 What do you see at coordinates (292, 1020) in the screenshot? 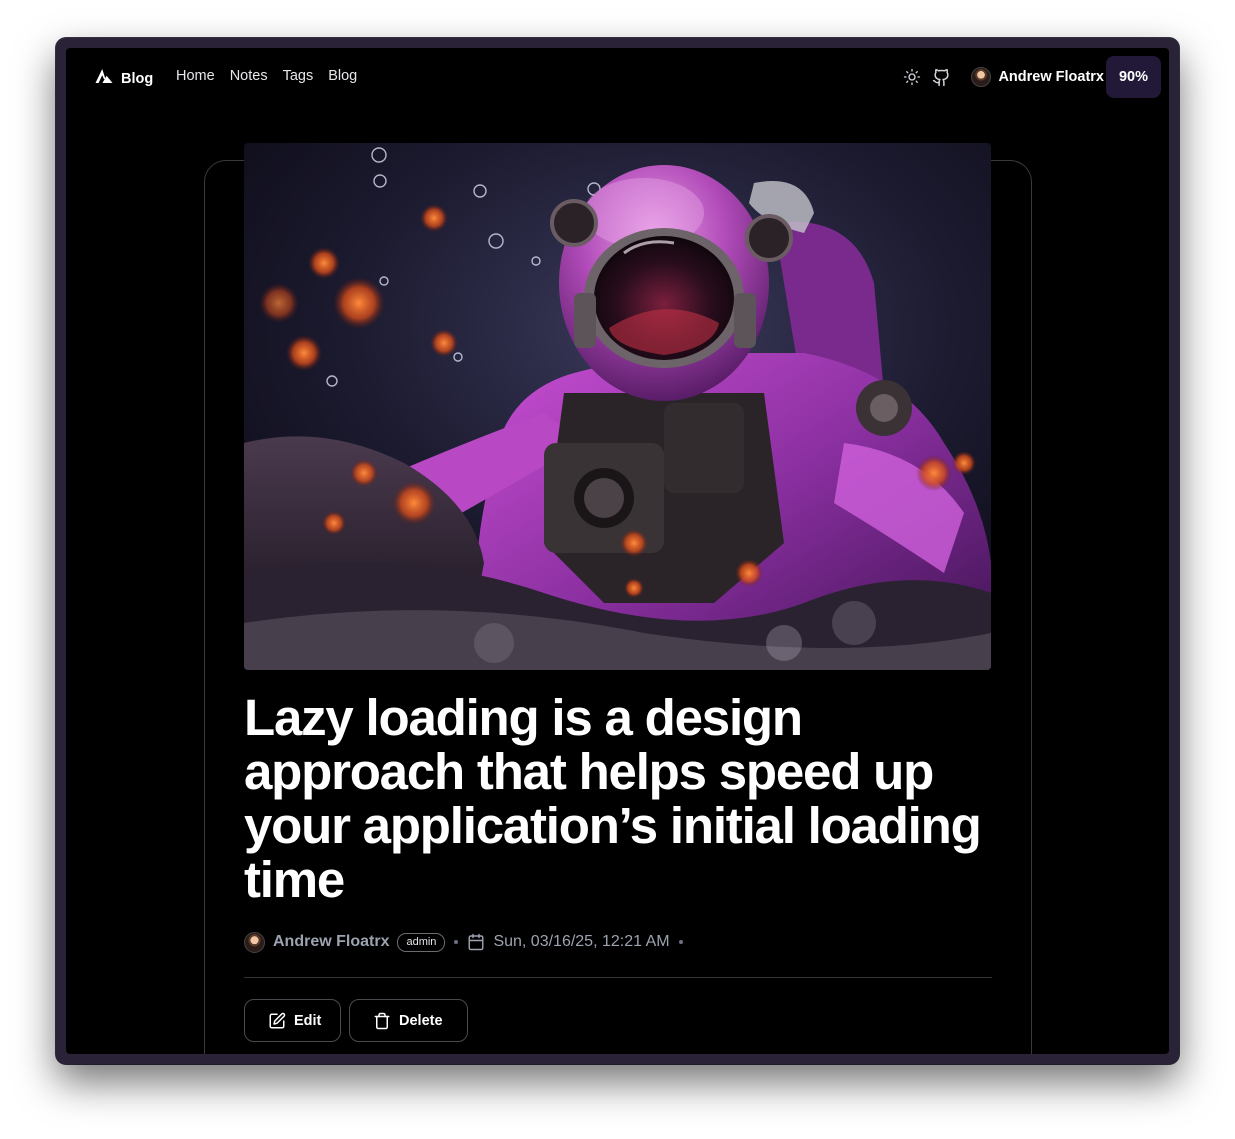
I see `edit-button: Edit` at bounding box center [292, 1020].